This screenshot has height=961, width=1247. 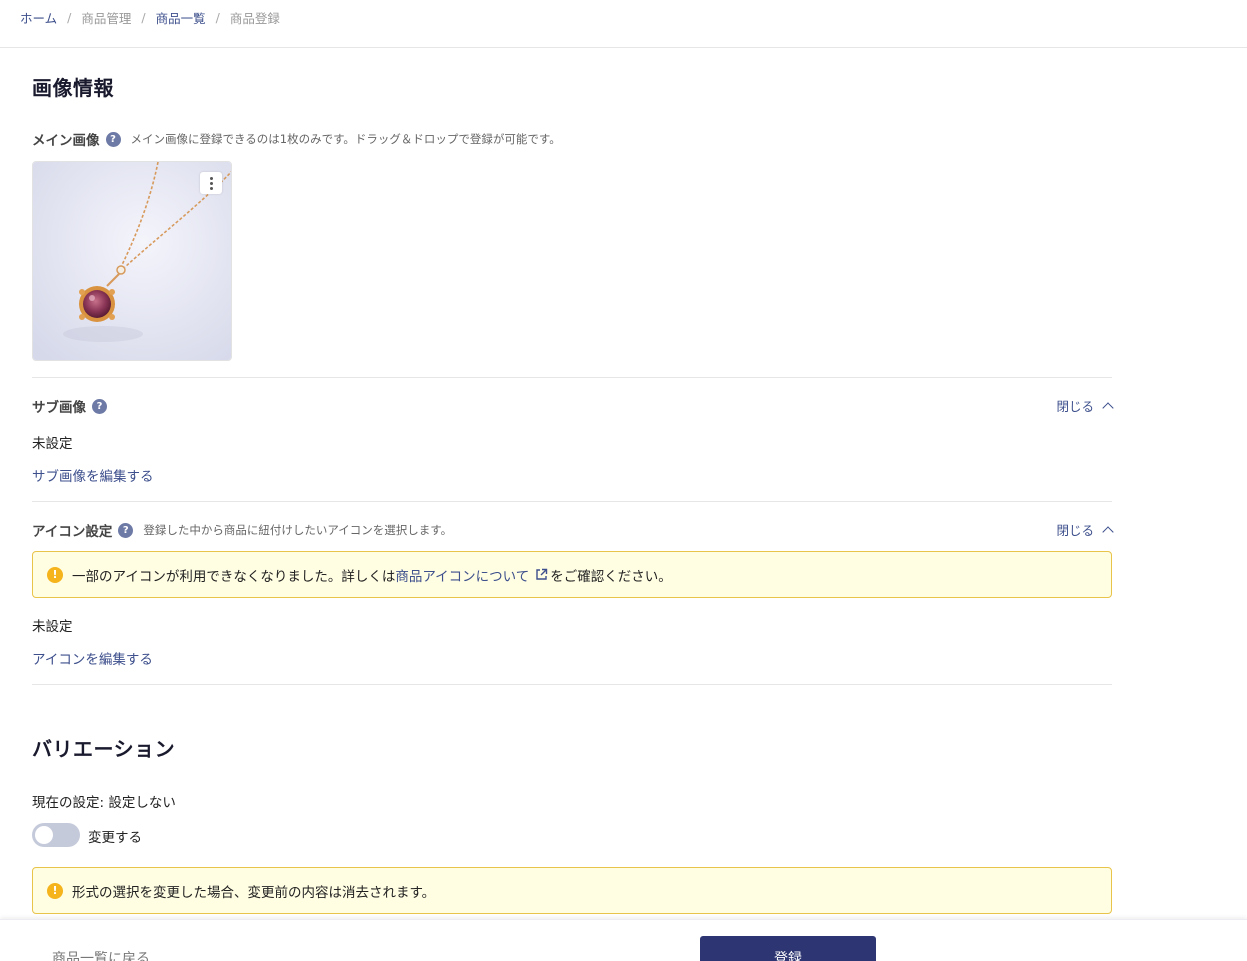 I want to click on breadcrumb: ホーム / 商品管理 / 商品一覧 / 商品登録, so click(x=150, y=17).